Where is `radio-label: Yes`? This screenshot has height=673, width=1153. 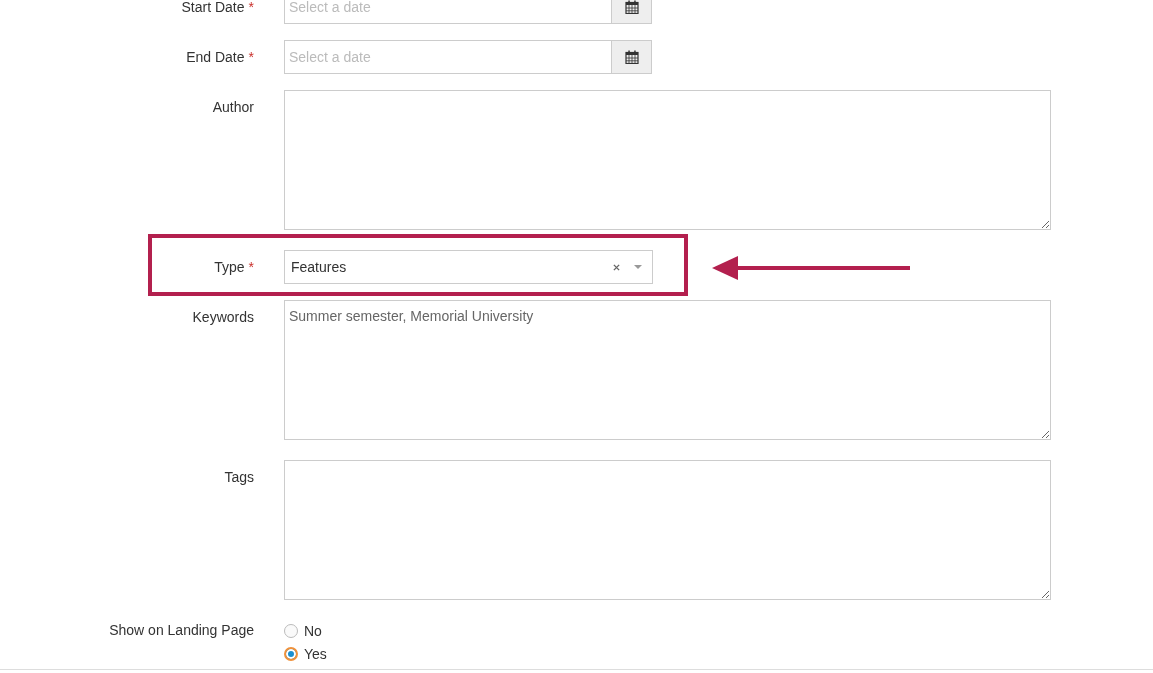
radio-label: Yes is located at coordinates (315, 653).